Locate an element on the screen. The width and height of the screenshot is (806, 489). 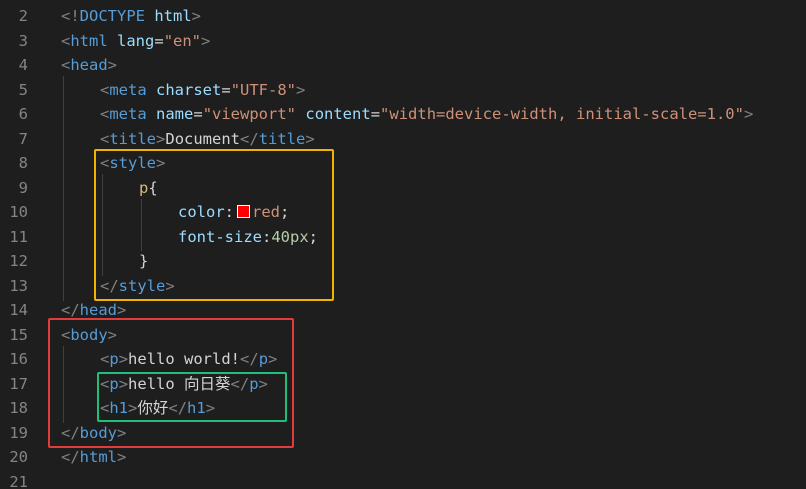
line-number: 13 is located at coordinates (18, 285).